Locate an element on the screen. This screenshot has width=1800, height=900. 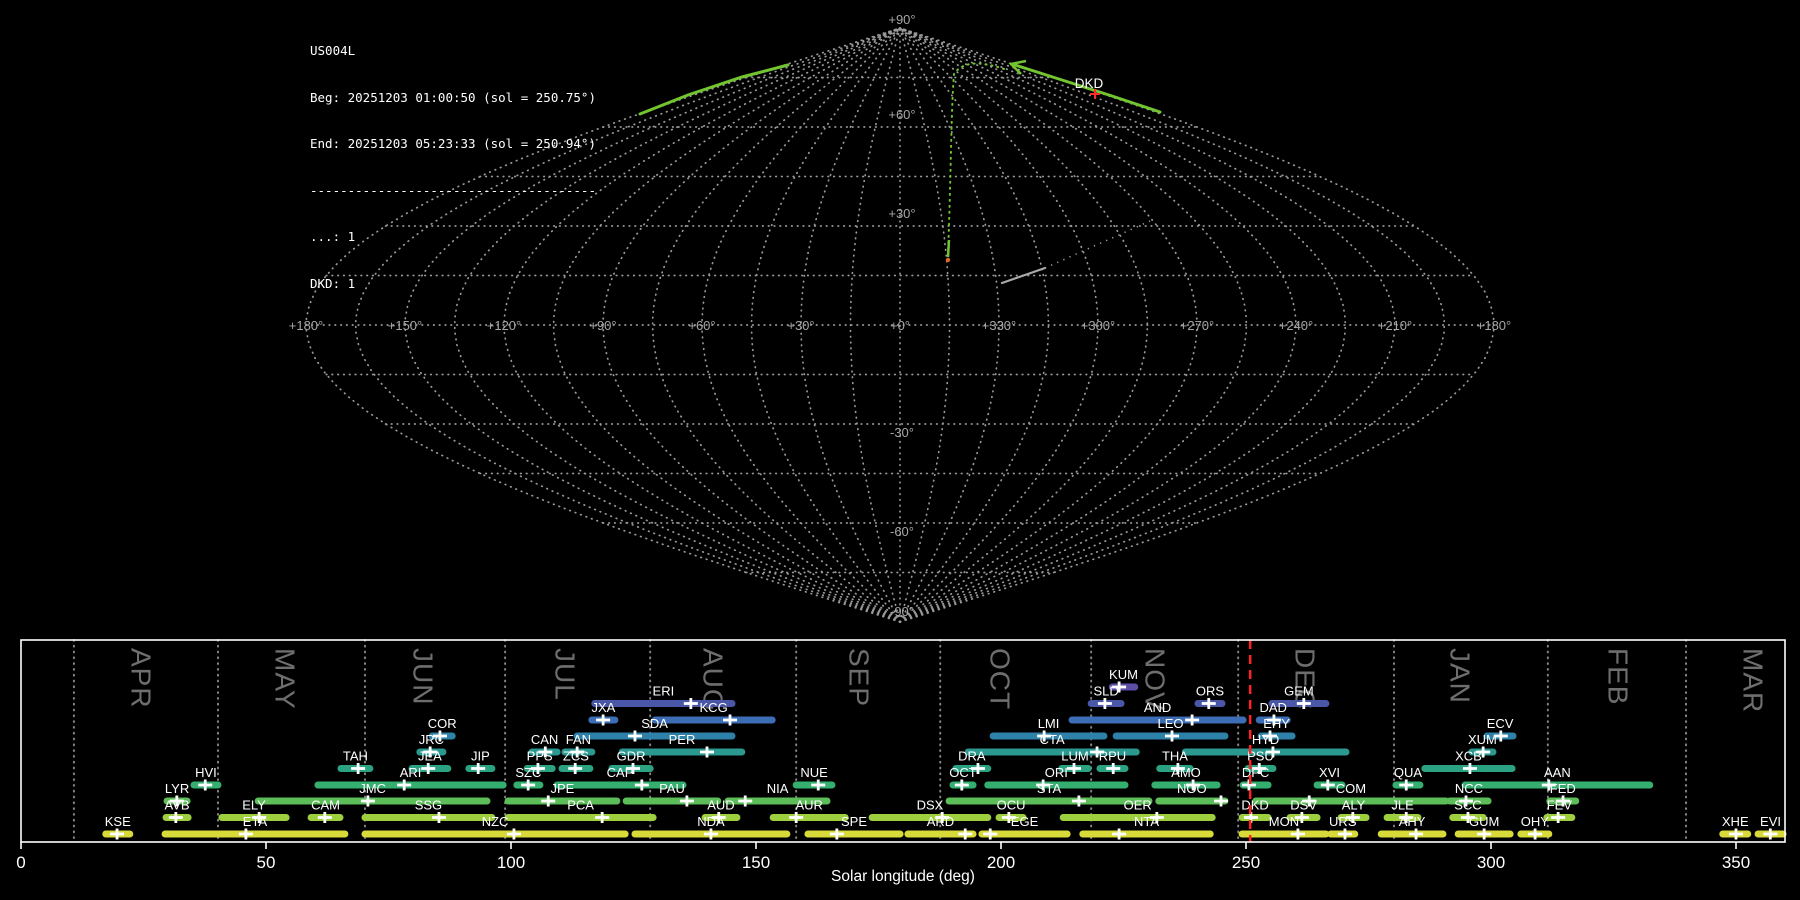
shower-code-label: THA is located at coordinates (1175, 756).